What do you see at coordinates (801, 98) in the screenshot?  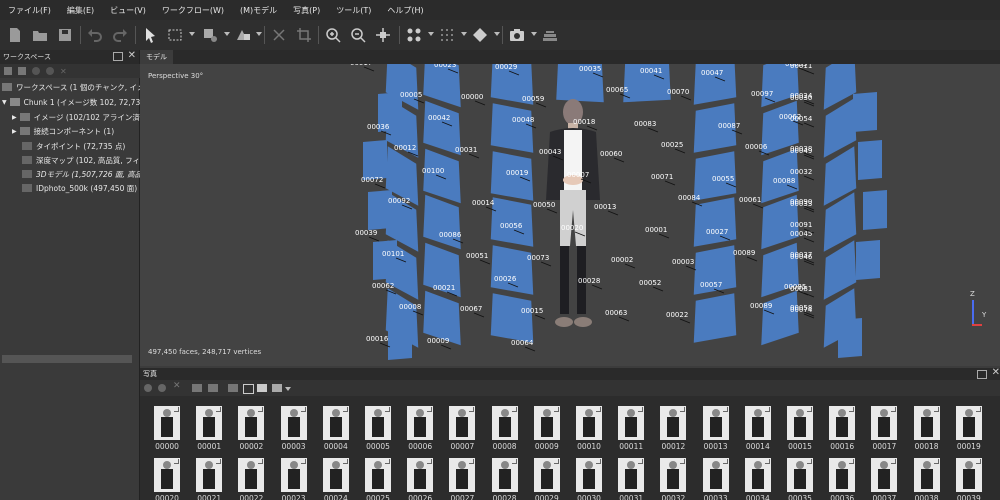 I see `camera-label: 00030` at bounding box center [801, 98].